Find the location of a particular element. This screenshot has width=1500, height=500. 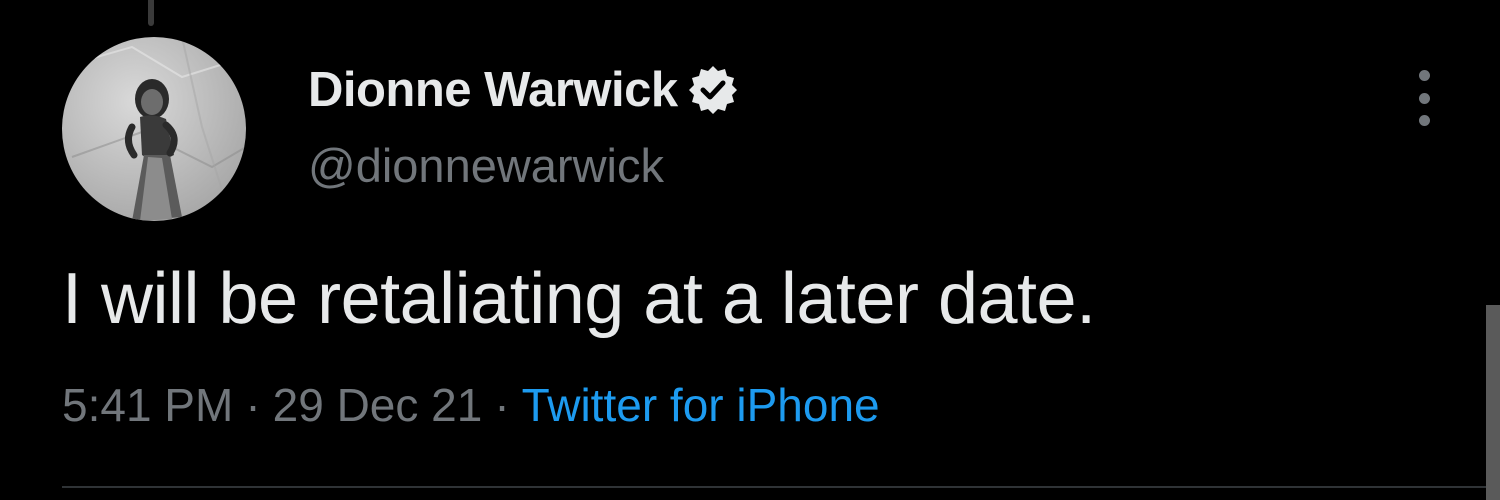

author-handle: @dionnewarwick is located at coordinates (486, 166).